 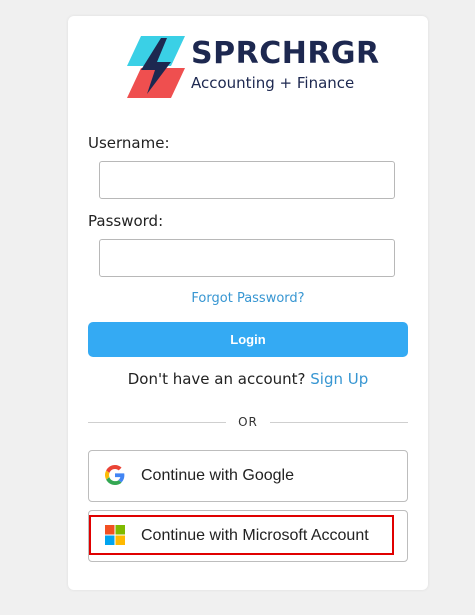 What do you see at coordinates (285, 53) in the screenshot?
I see `brand-name: SPRCHRGR` at bounding box center [285, 53].